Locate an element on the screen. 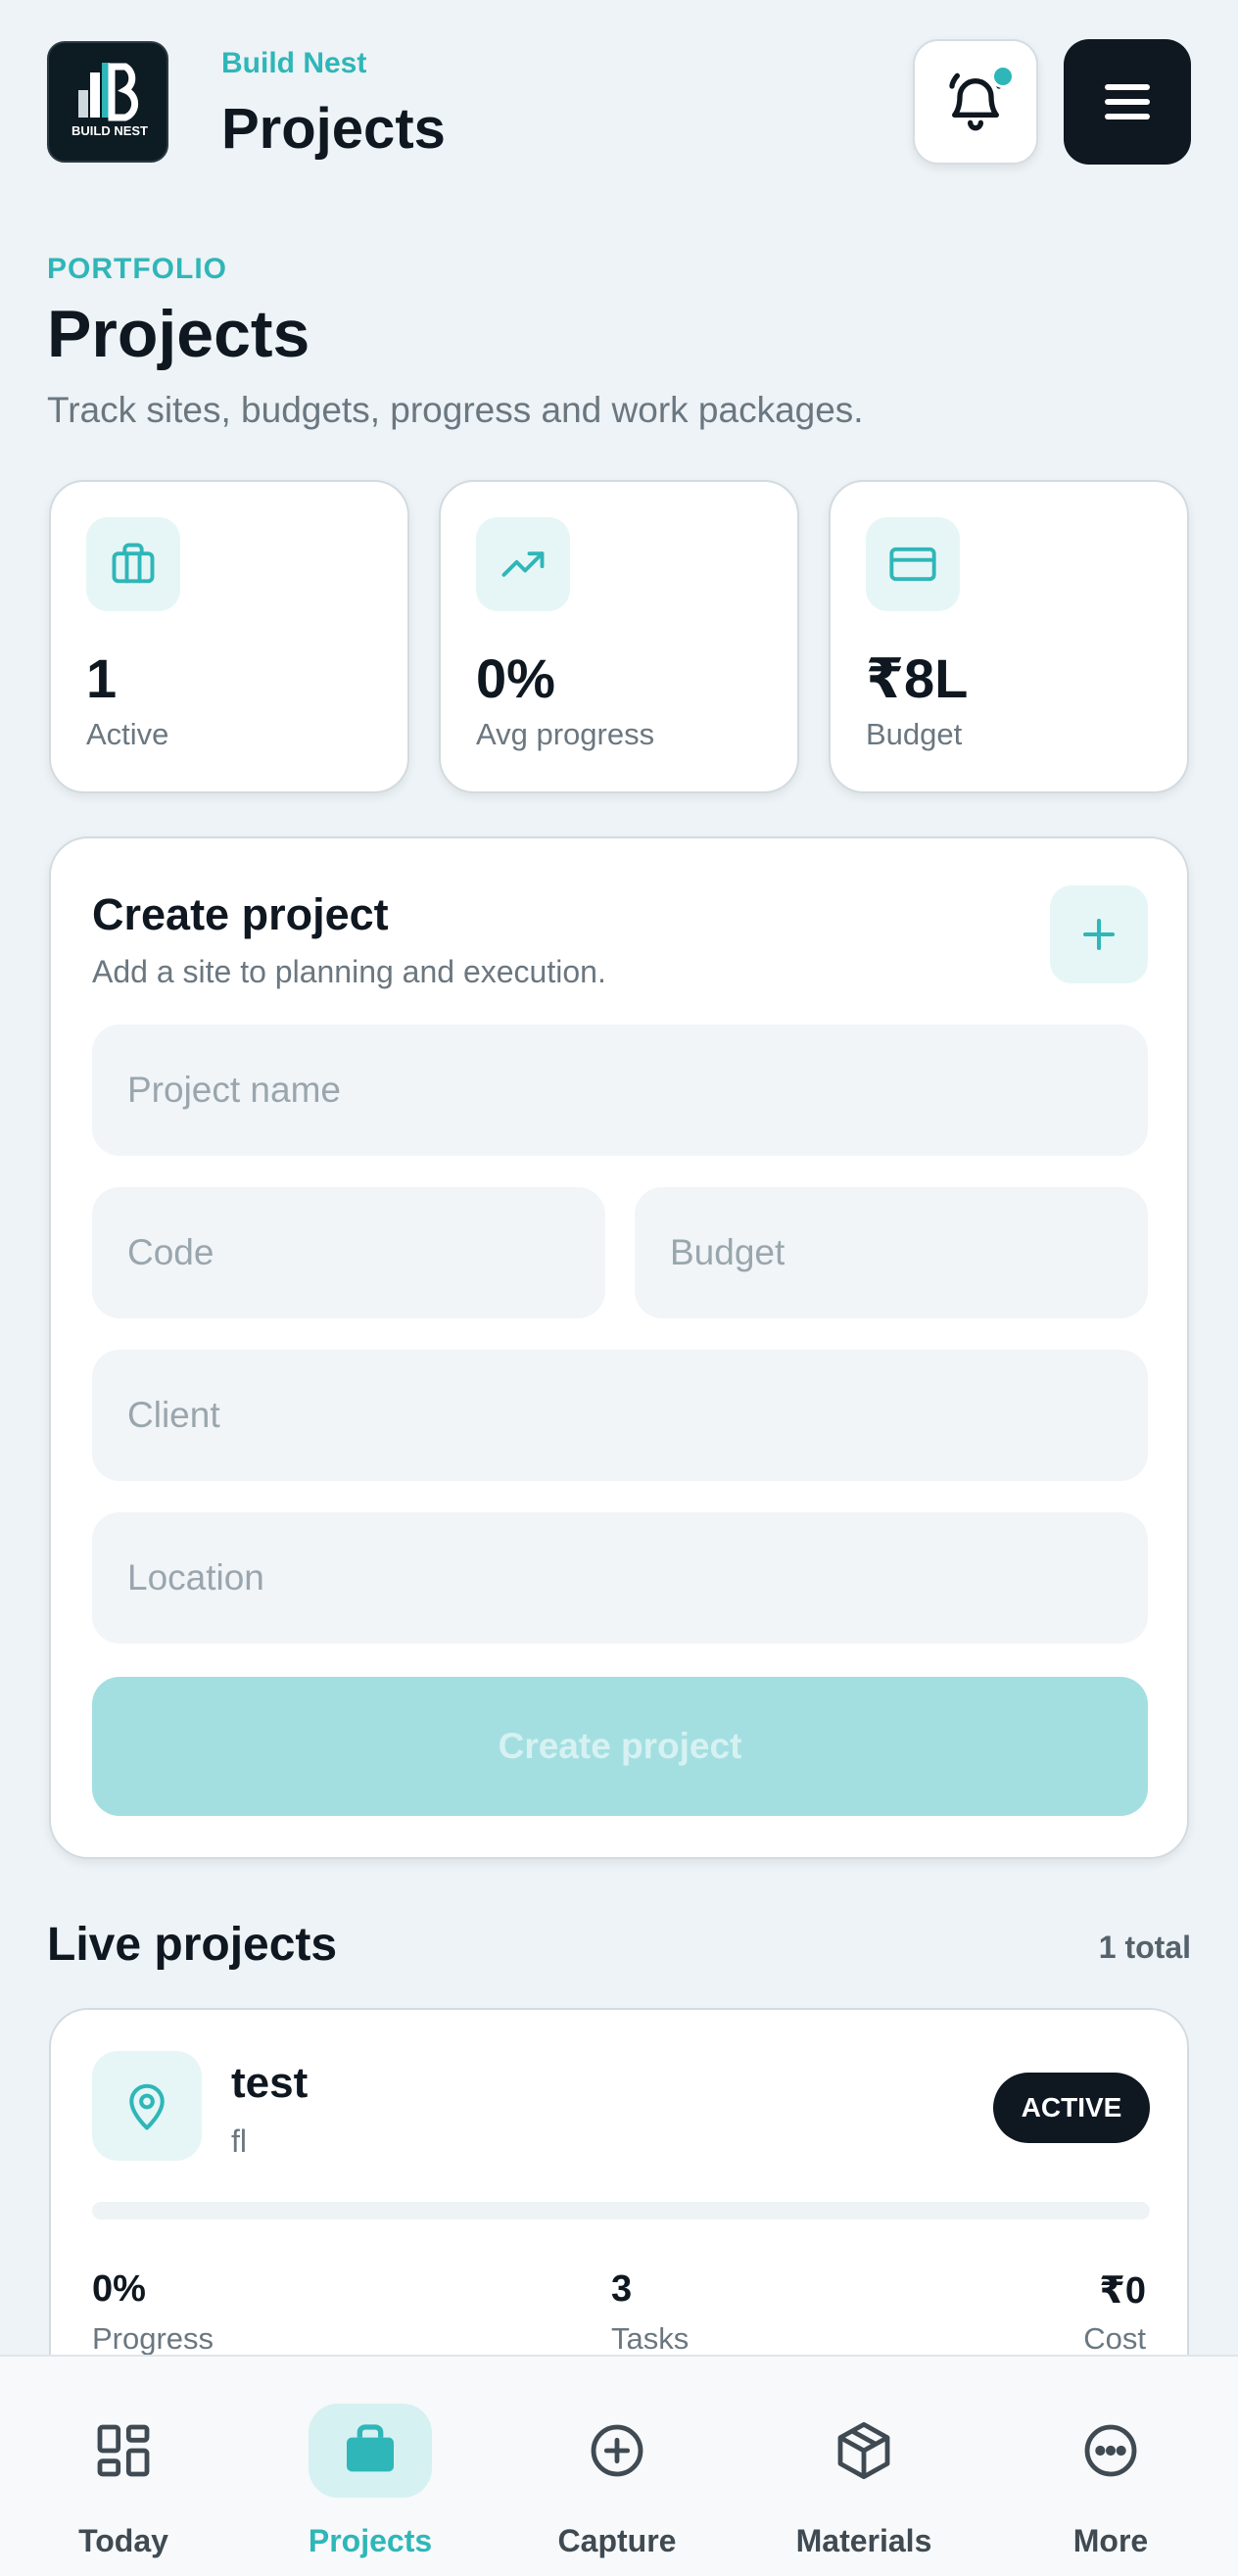  project-client-input is located at coordinates (620, 1415).